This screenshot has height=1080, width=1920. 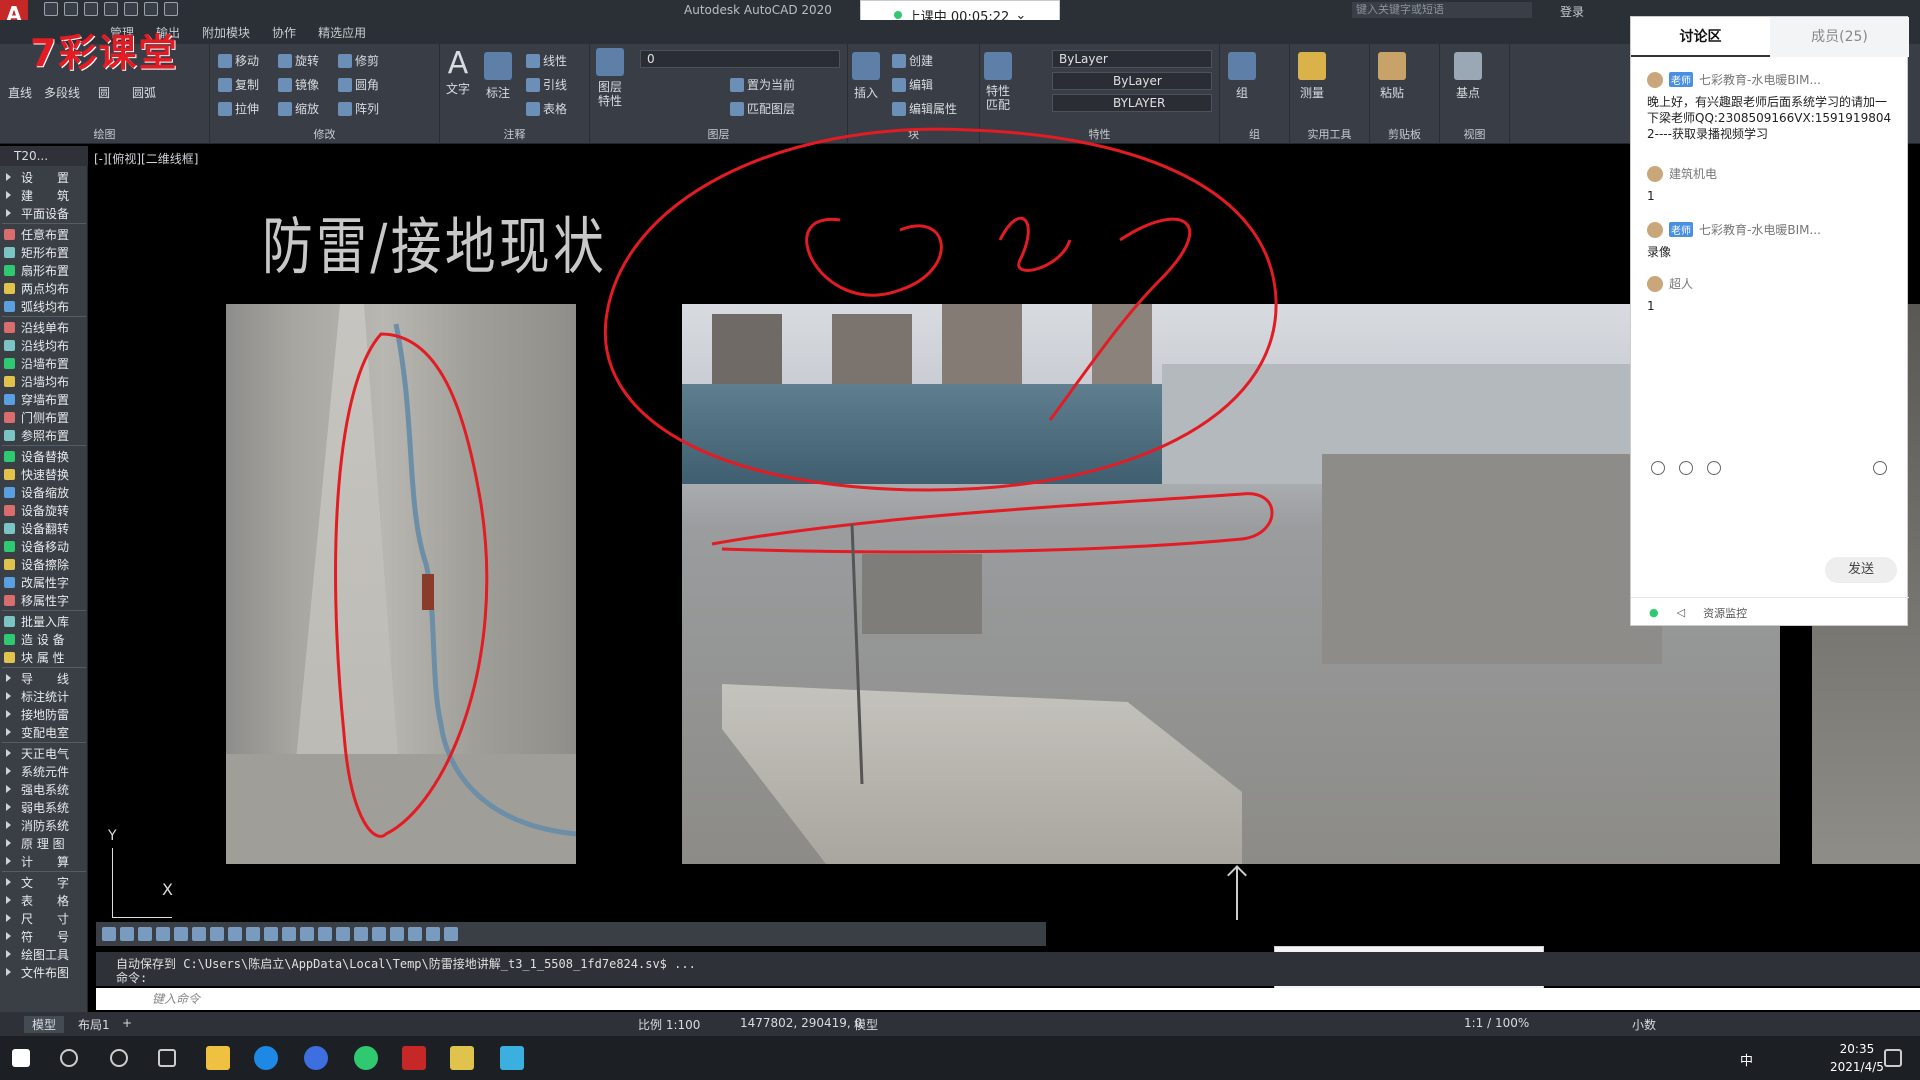 What do you see at coordinates (610, 78) in the screenshot?
I see `layer-properties-button: 图层特性` at bounding box center [610, 78].